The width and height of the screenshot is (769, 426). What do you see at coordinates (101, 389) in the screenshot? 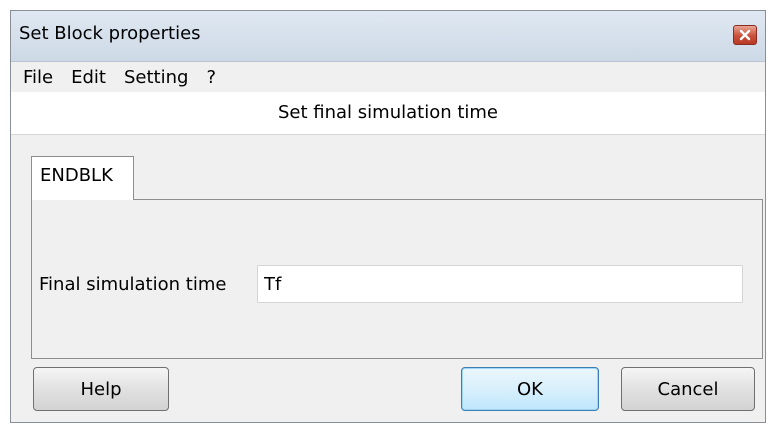
I see `help-button: Help` at bounding box center [101, 389].